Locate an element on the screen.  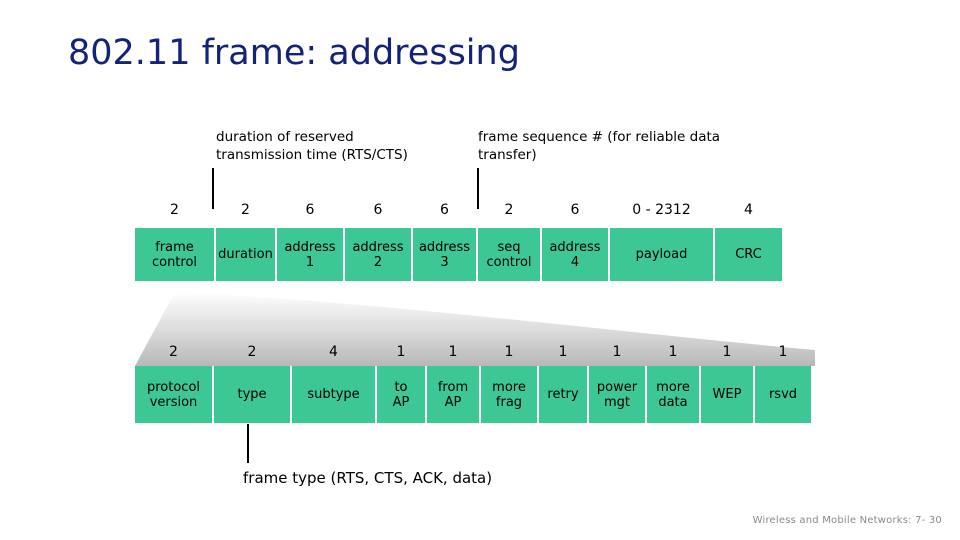
frame-field-label-2: 4 is located at coordinates (575, 262).